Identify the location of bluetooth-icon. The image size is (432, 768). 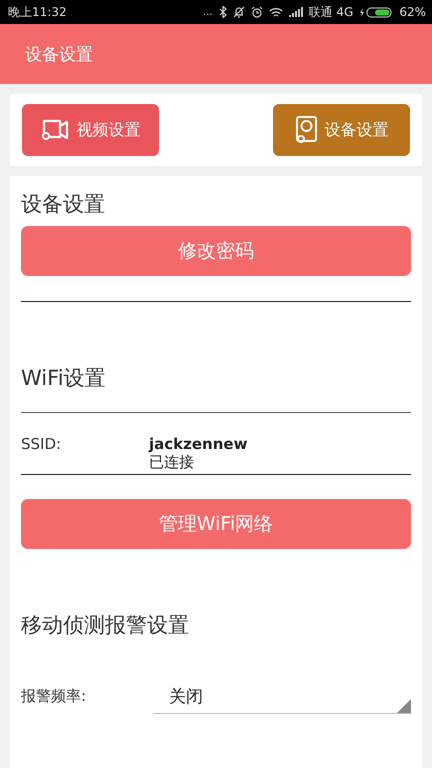
(222, 12).